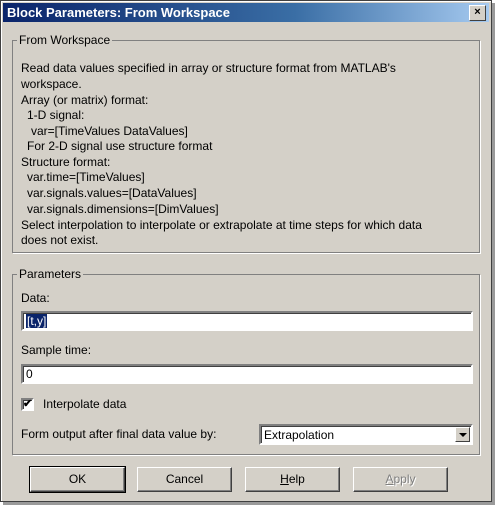 The width and height of the screenshot is (496, 506). Describe the element at coordinates (366, 434) in the screenshot. I see `form-output-dropdown: Extrapolation` at that location.